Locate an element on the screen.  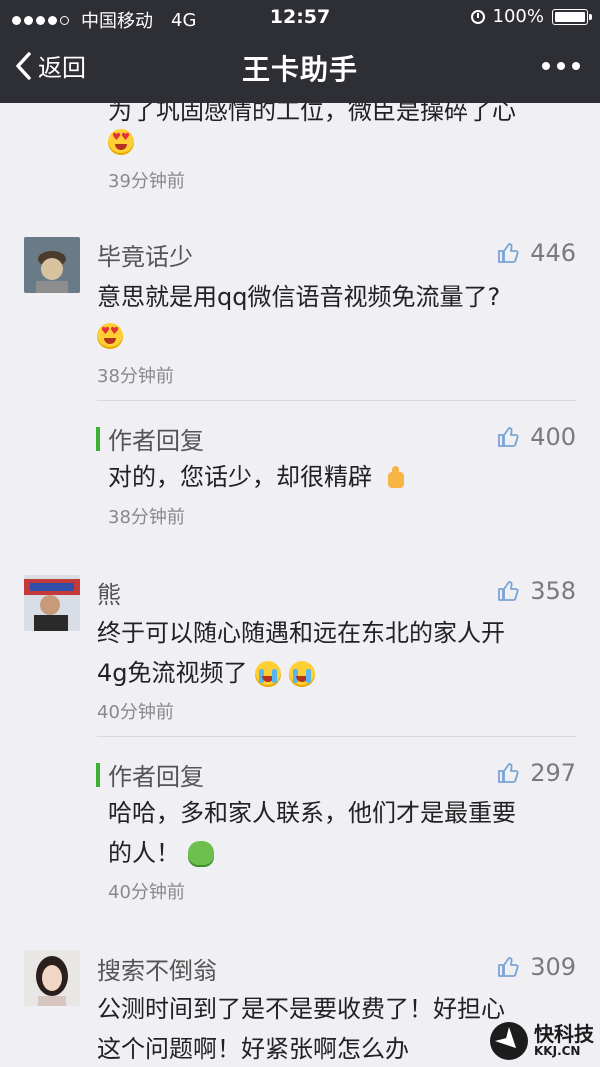
comment-emoji is located at coordinates (110, 336).